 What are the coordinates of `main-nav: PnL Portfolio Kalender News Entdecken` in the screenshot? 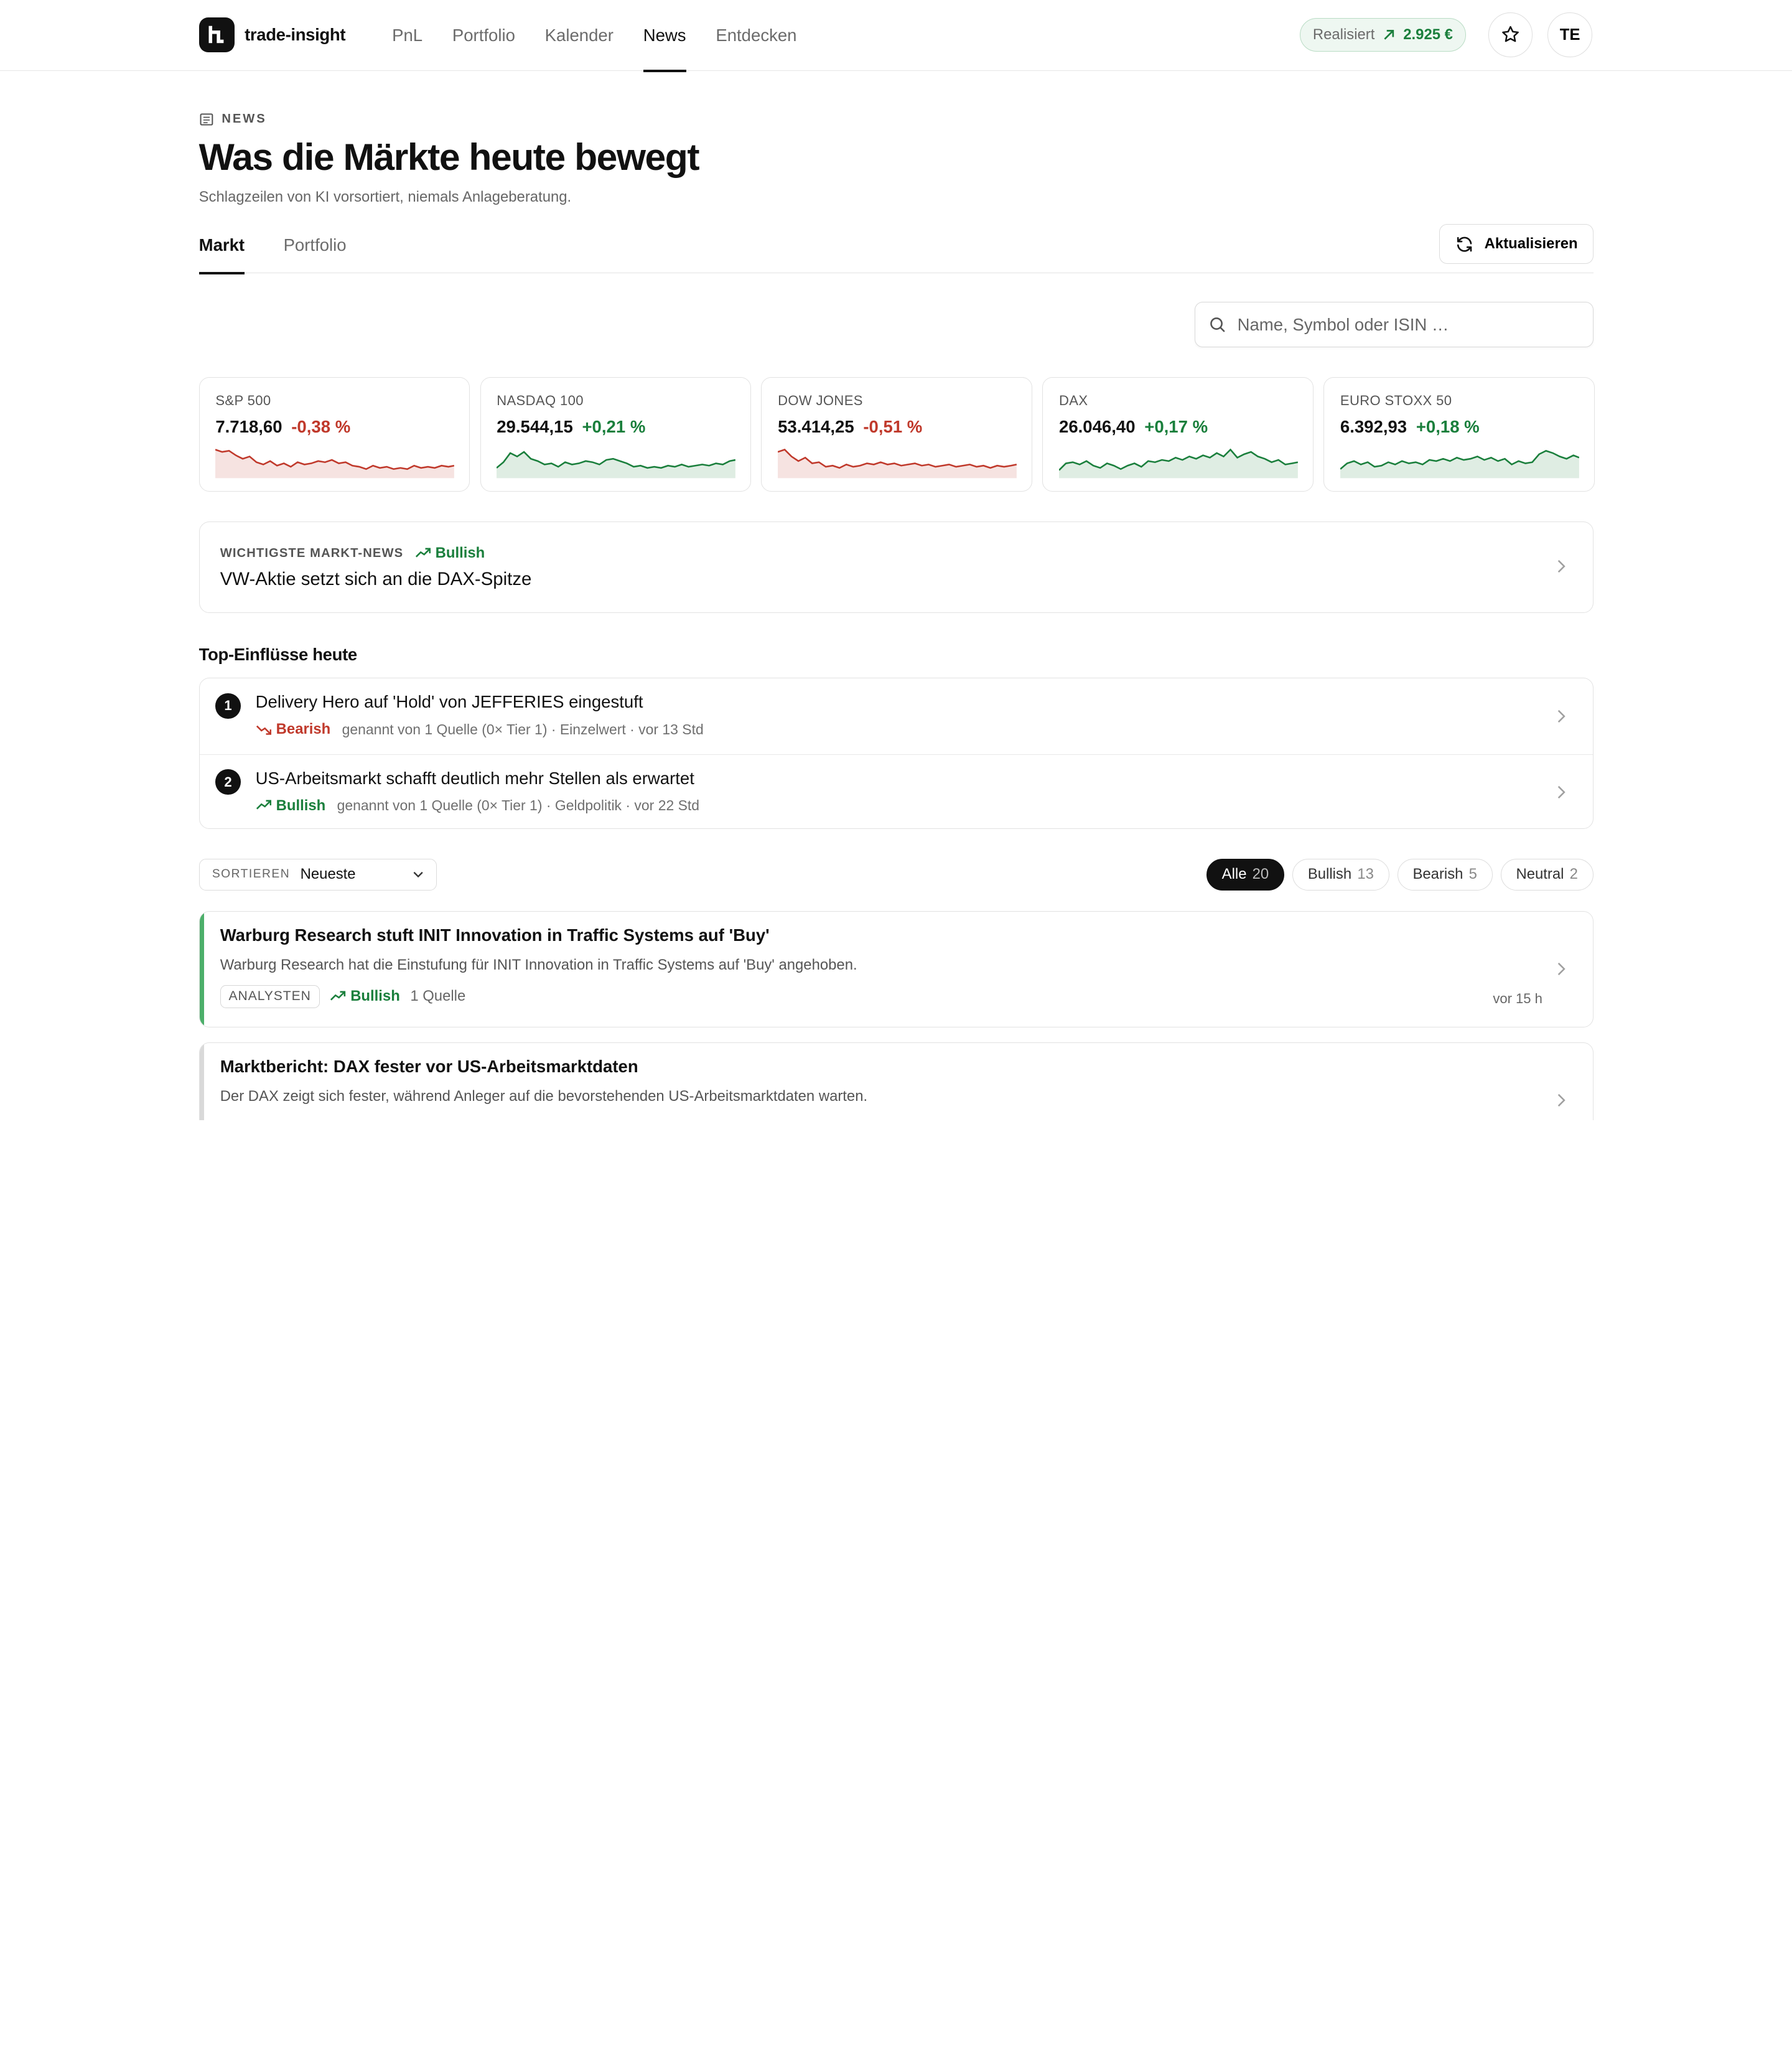 It's located at (609, 36).